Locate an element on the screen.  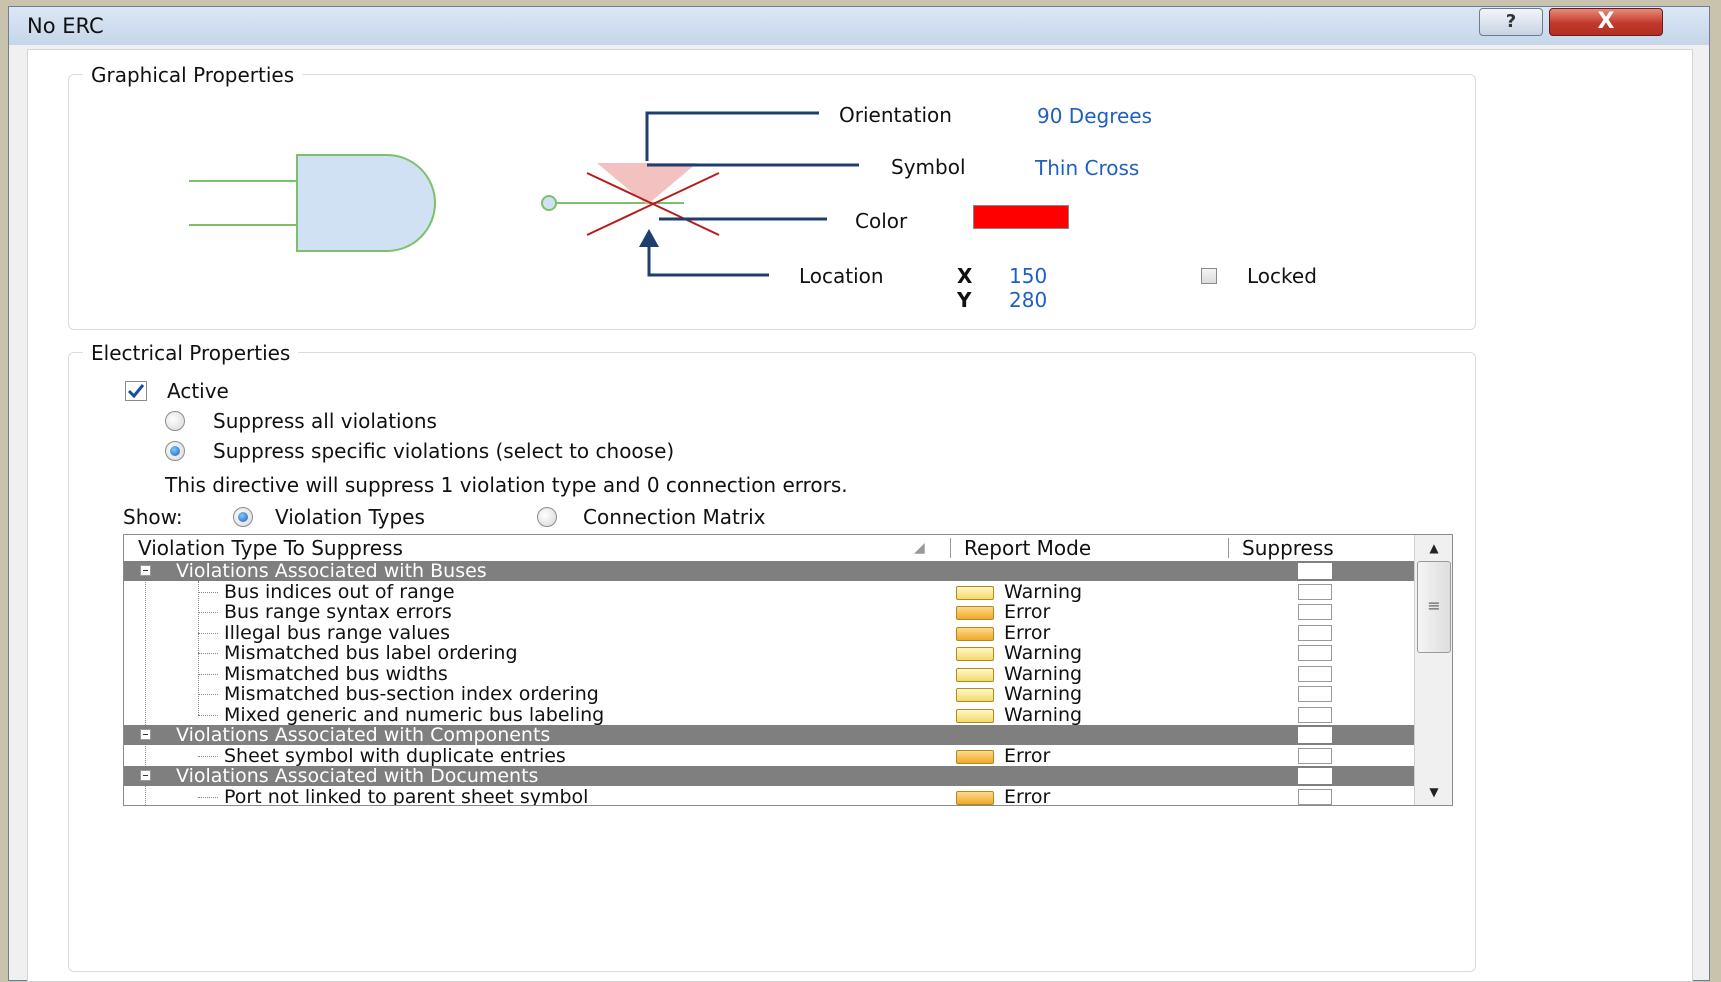
violation-type-label: Mismatched bus-section index ordering is located at coordinates (411, 694).